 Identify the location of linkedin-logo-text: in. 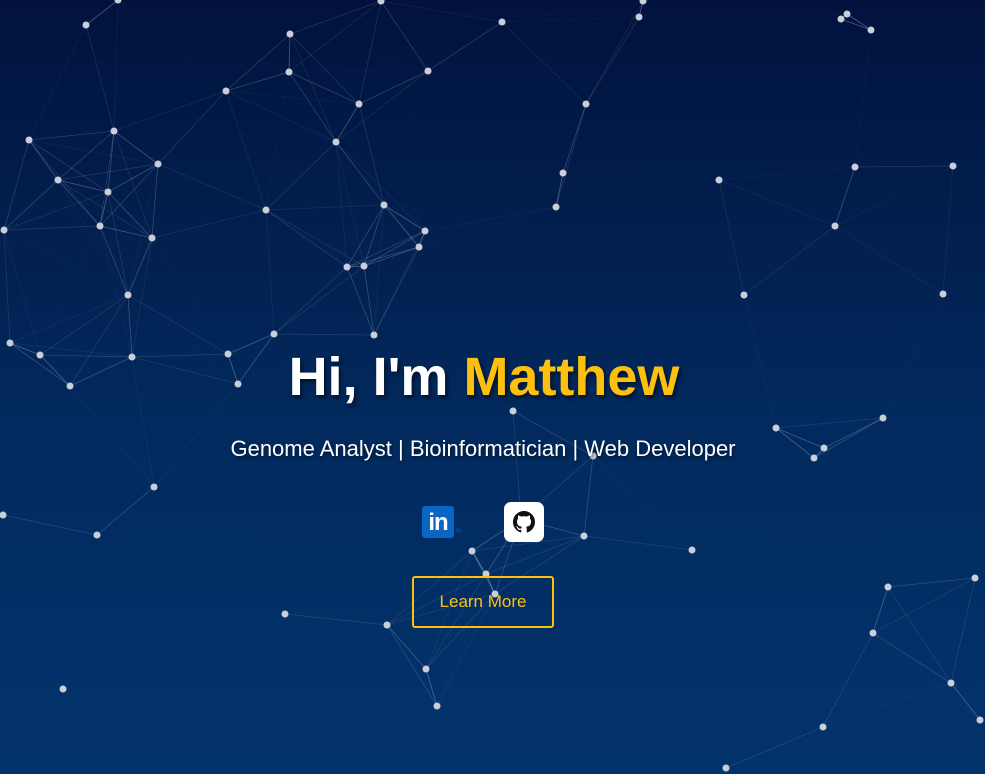
(438, 522).